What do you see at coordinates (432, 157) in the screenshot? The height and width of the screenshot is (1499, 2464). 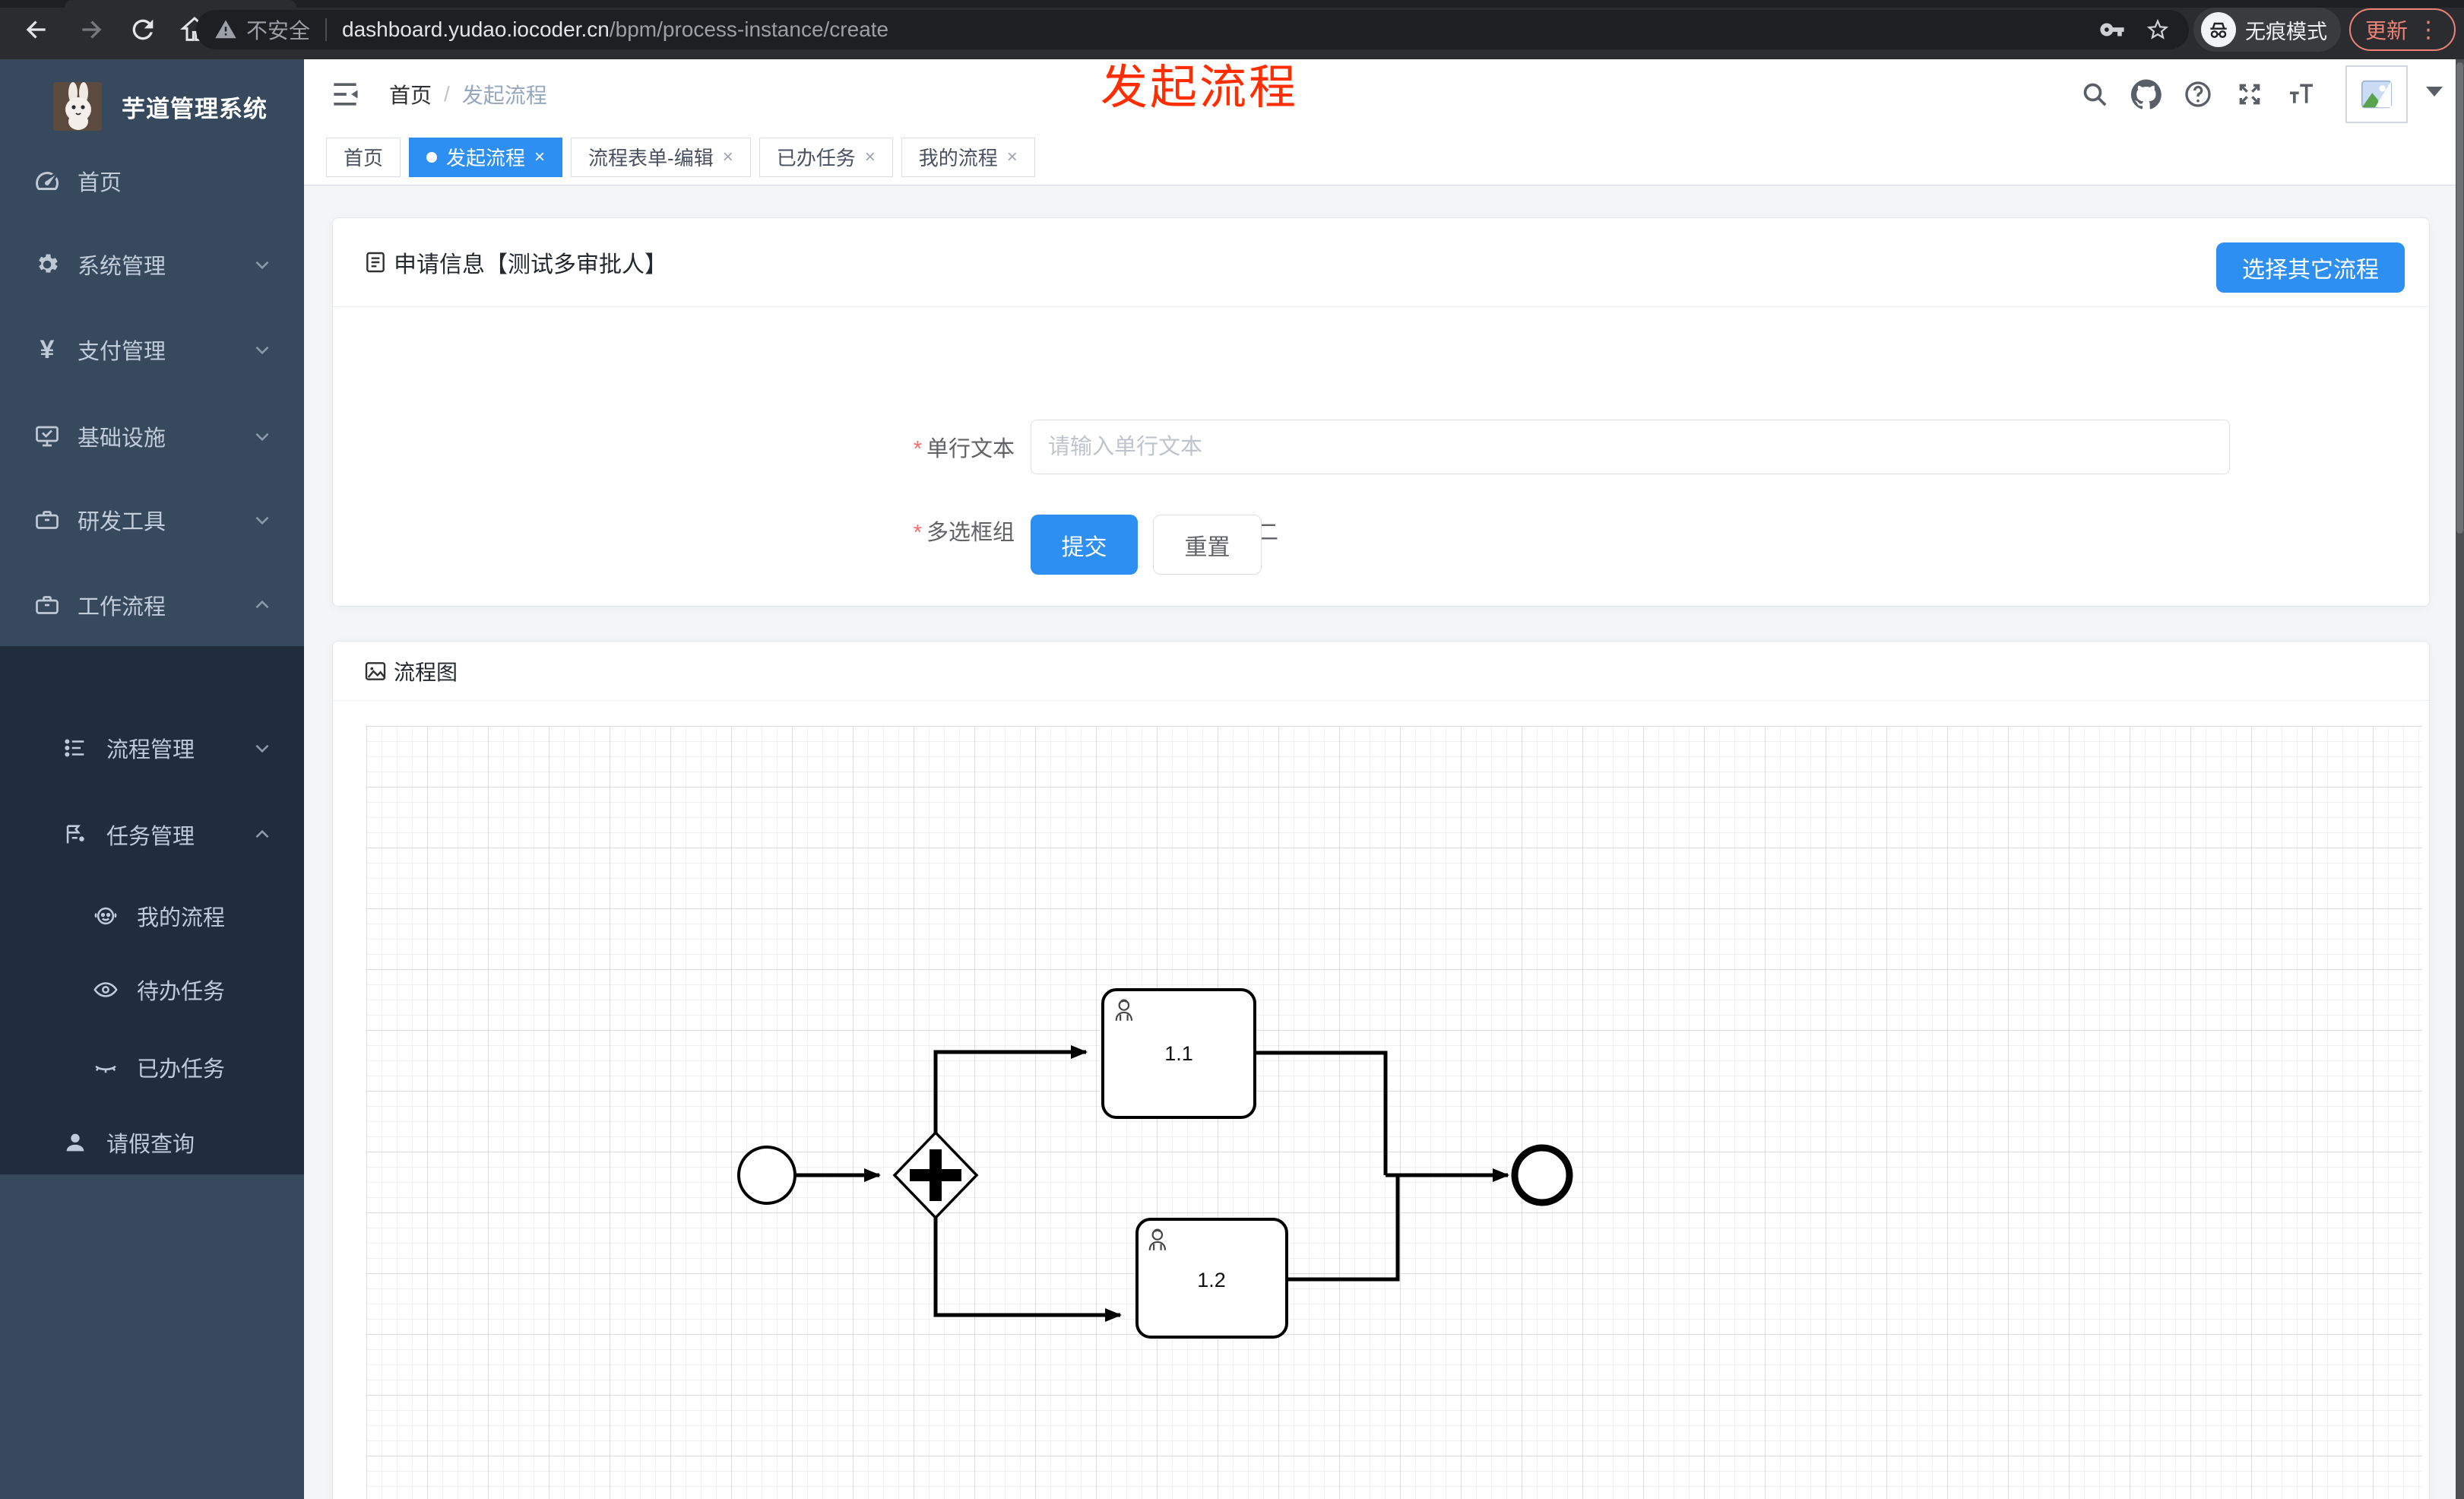 I see `active-tag-dot` at bounding box center [432, 157].